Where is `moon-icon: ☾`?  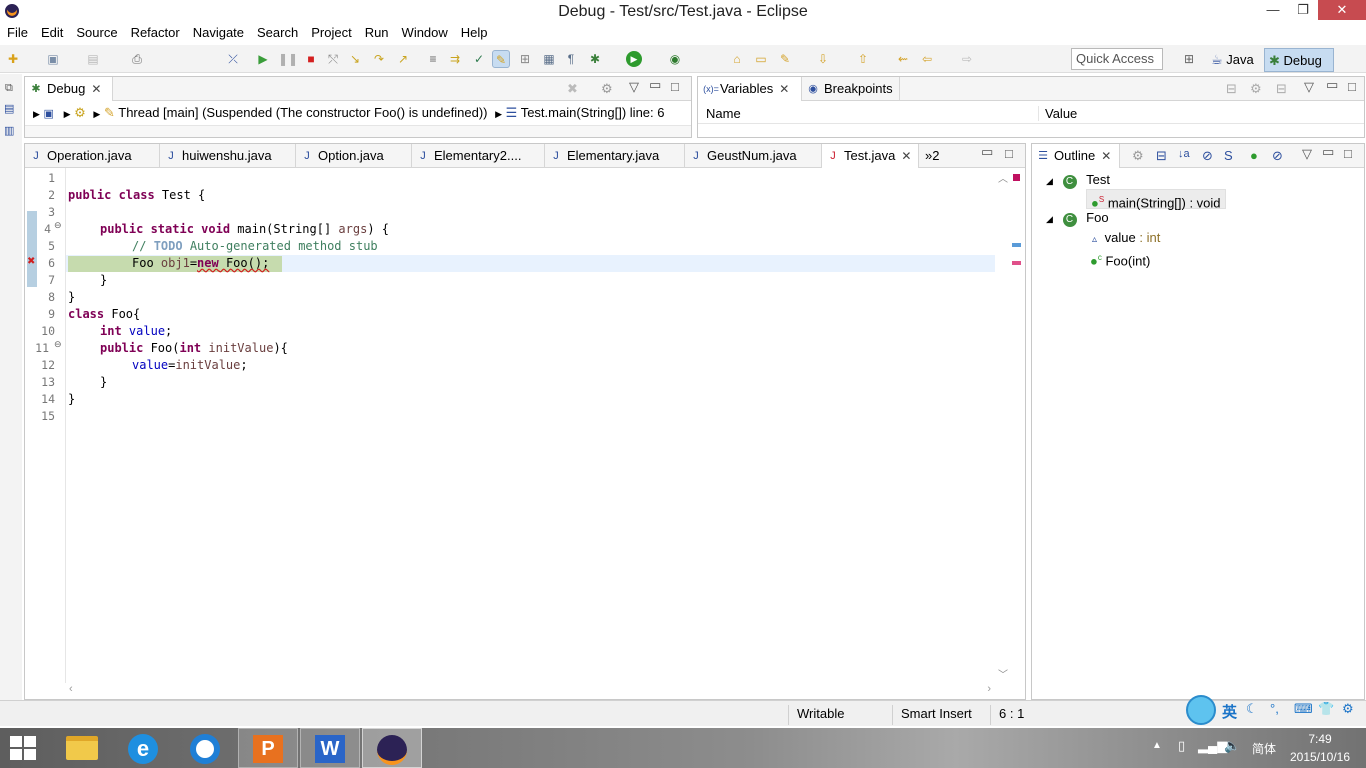 moon-icon: ☾ is located at coordinates (1252, 709).